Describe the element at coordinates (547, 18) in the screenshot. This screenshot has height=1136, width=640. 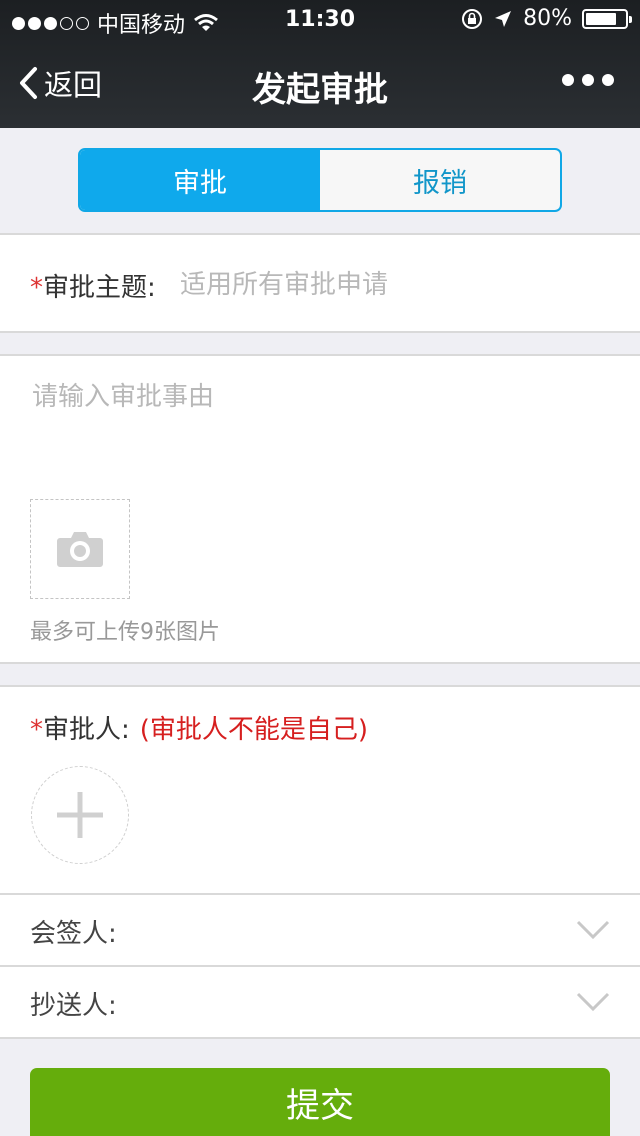
I see `battery-percent: 80%` at that location.